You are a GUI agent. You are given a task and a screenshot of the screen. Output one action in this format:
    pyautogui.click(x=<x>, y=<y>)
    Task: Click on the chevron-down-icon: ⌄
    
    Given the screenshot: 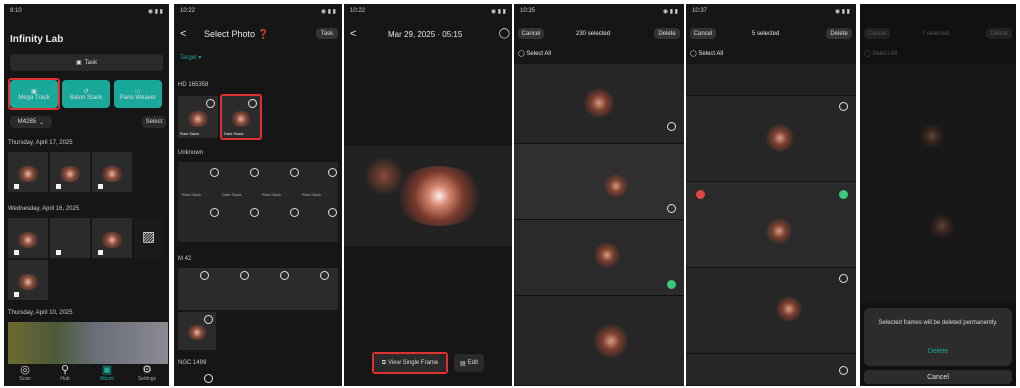 What is the action you would take?
    pyautogui.click(x=42, y=122)
    